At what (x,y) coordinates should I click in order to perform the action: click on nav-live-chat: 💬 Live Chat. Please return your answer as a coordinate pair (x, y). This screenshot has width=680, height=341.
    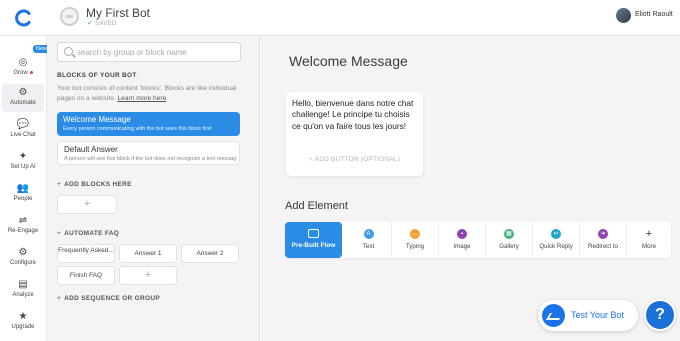
    Looking at the image, I should click on (23, 130).